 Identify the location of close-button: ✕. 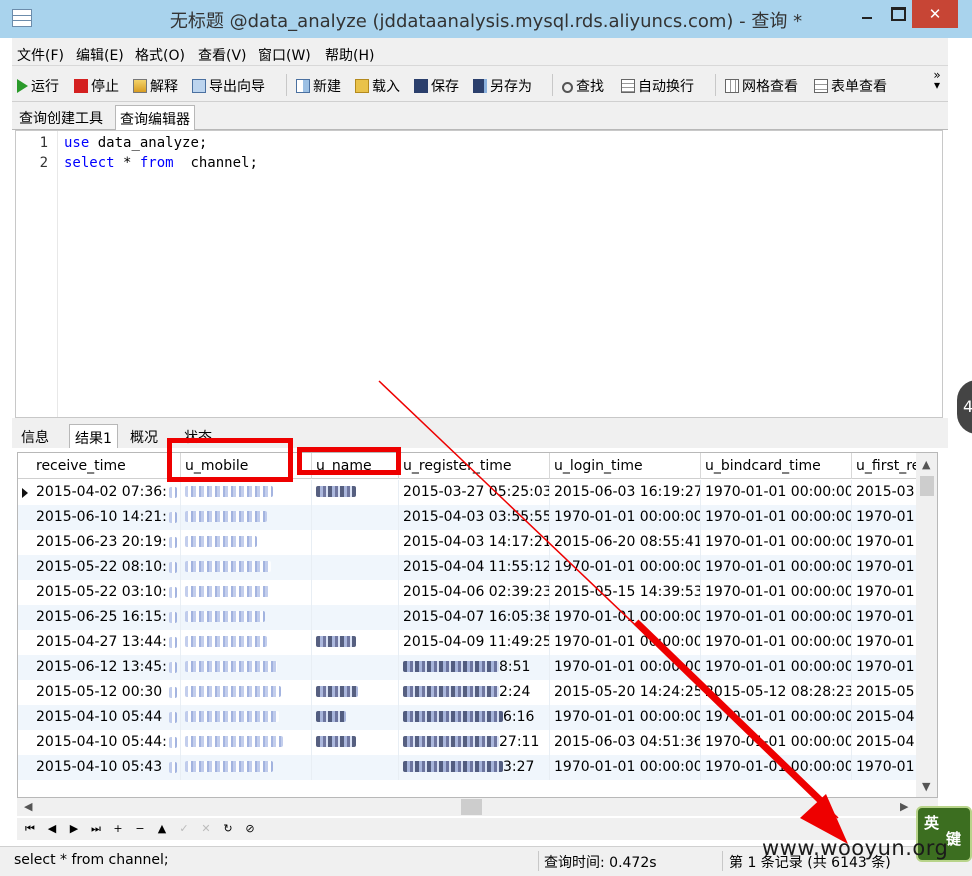
(935, 14).